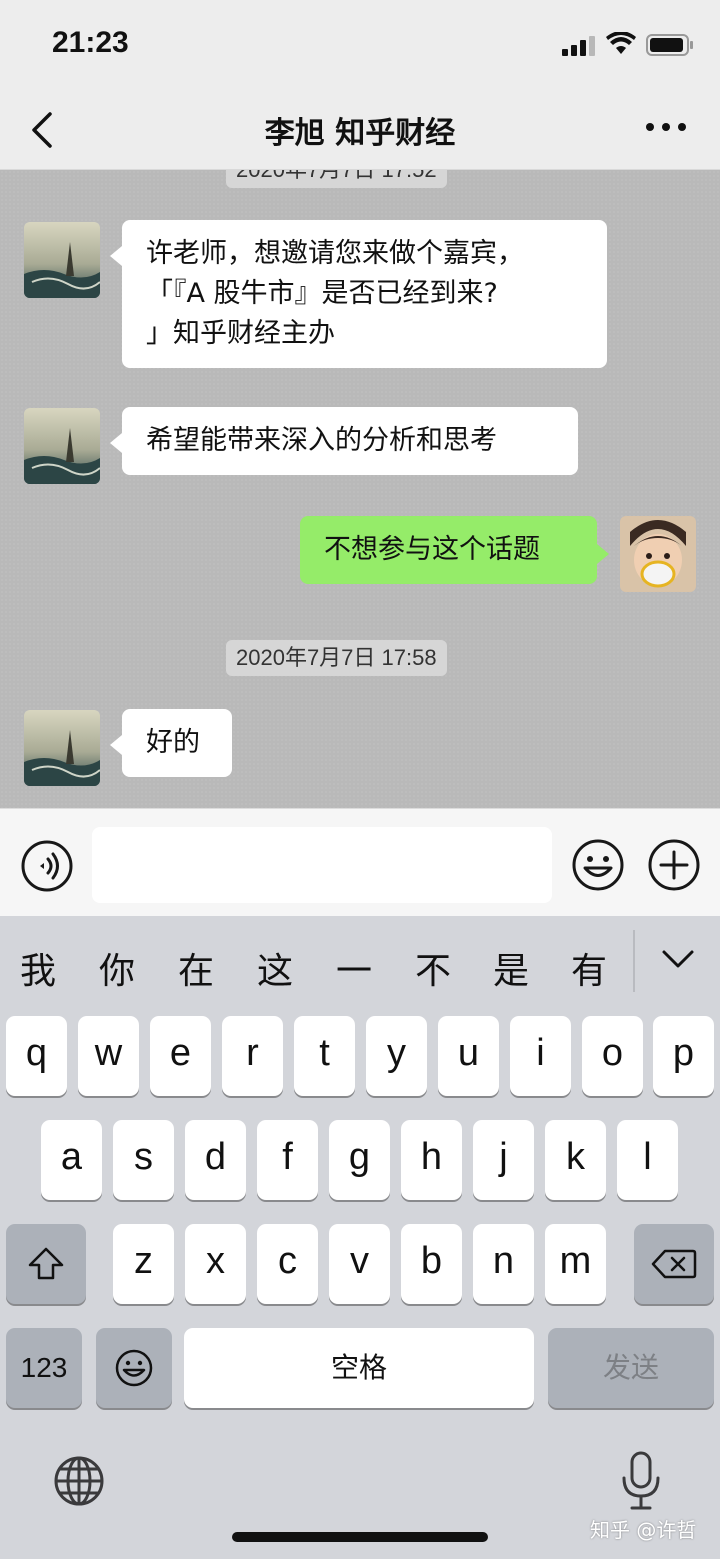  I want to click on shift-arrow-icon, so click(46, 1263).